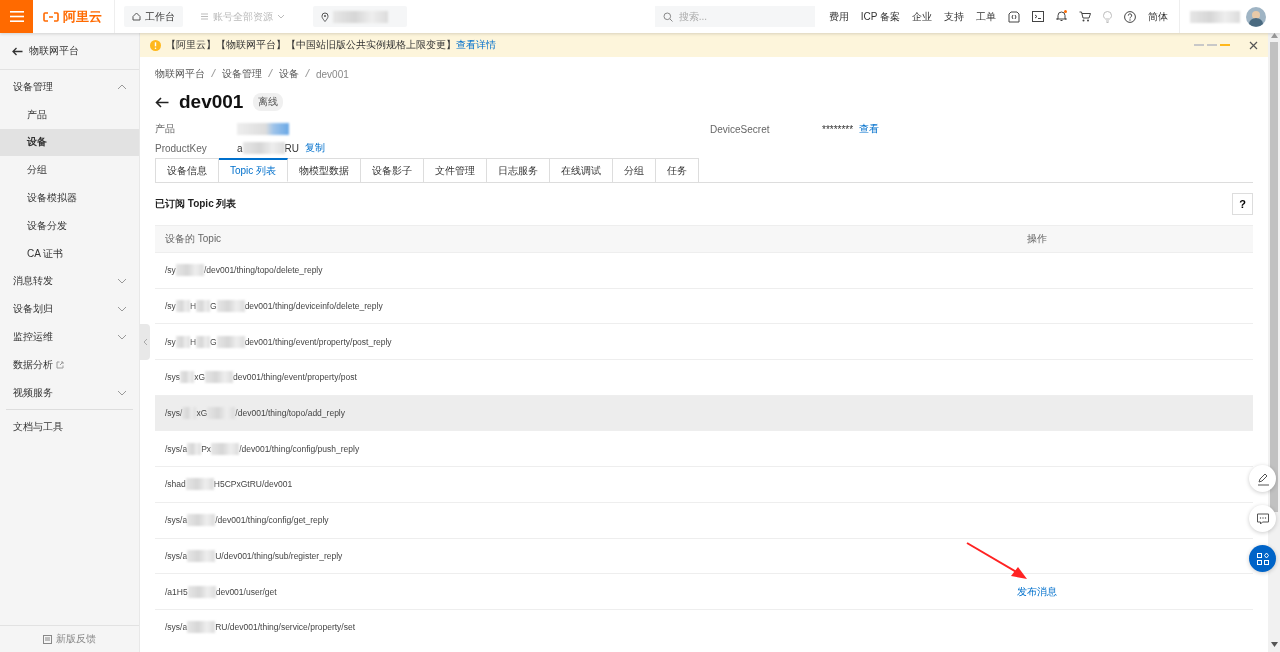  Describe the element at coordinates (242, 74) in the screenshot. I see `breadcrumb-item: 设备管理` at that location.